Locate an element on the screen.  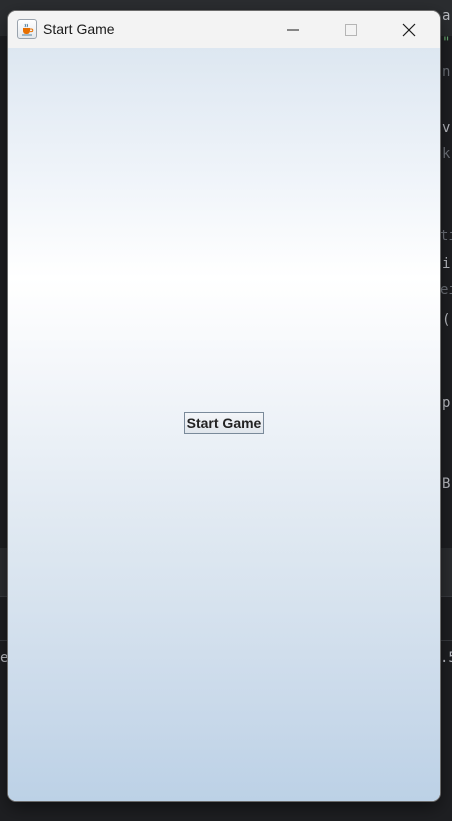
minimize-icon is located at coordinates (293, 29).